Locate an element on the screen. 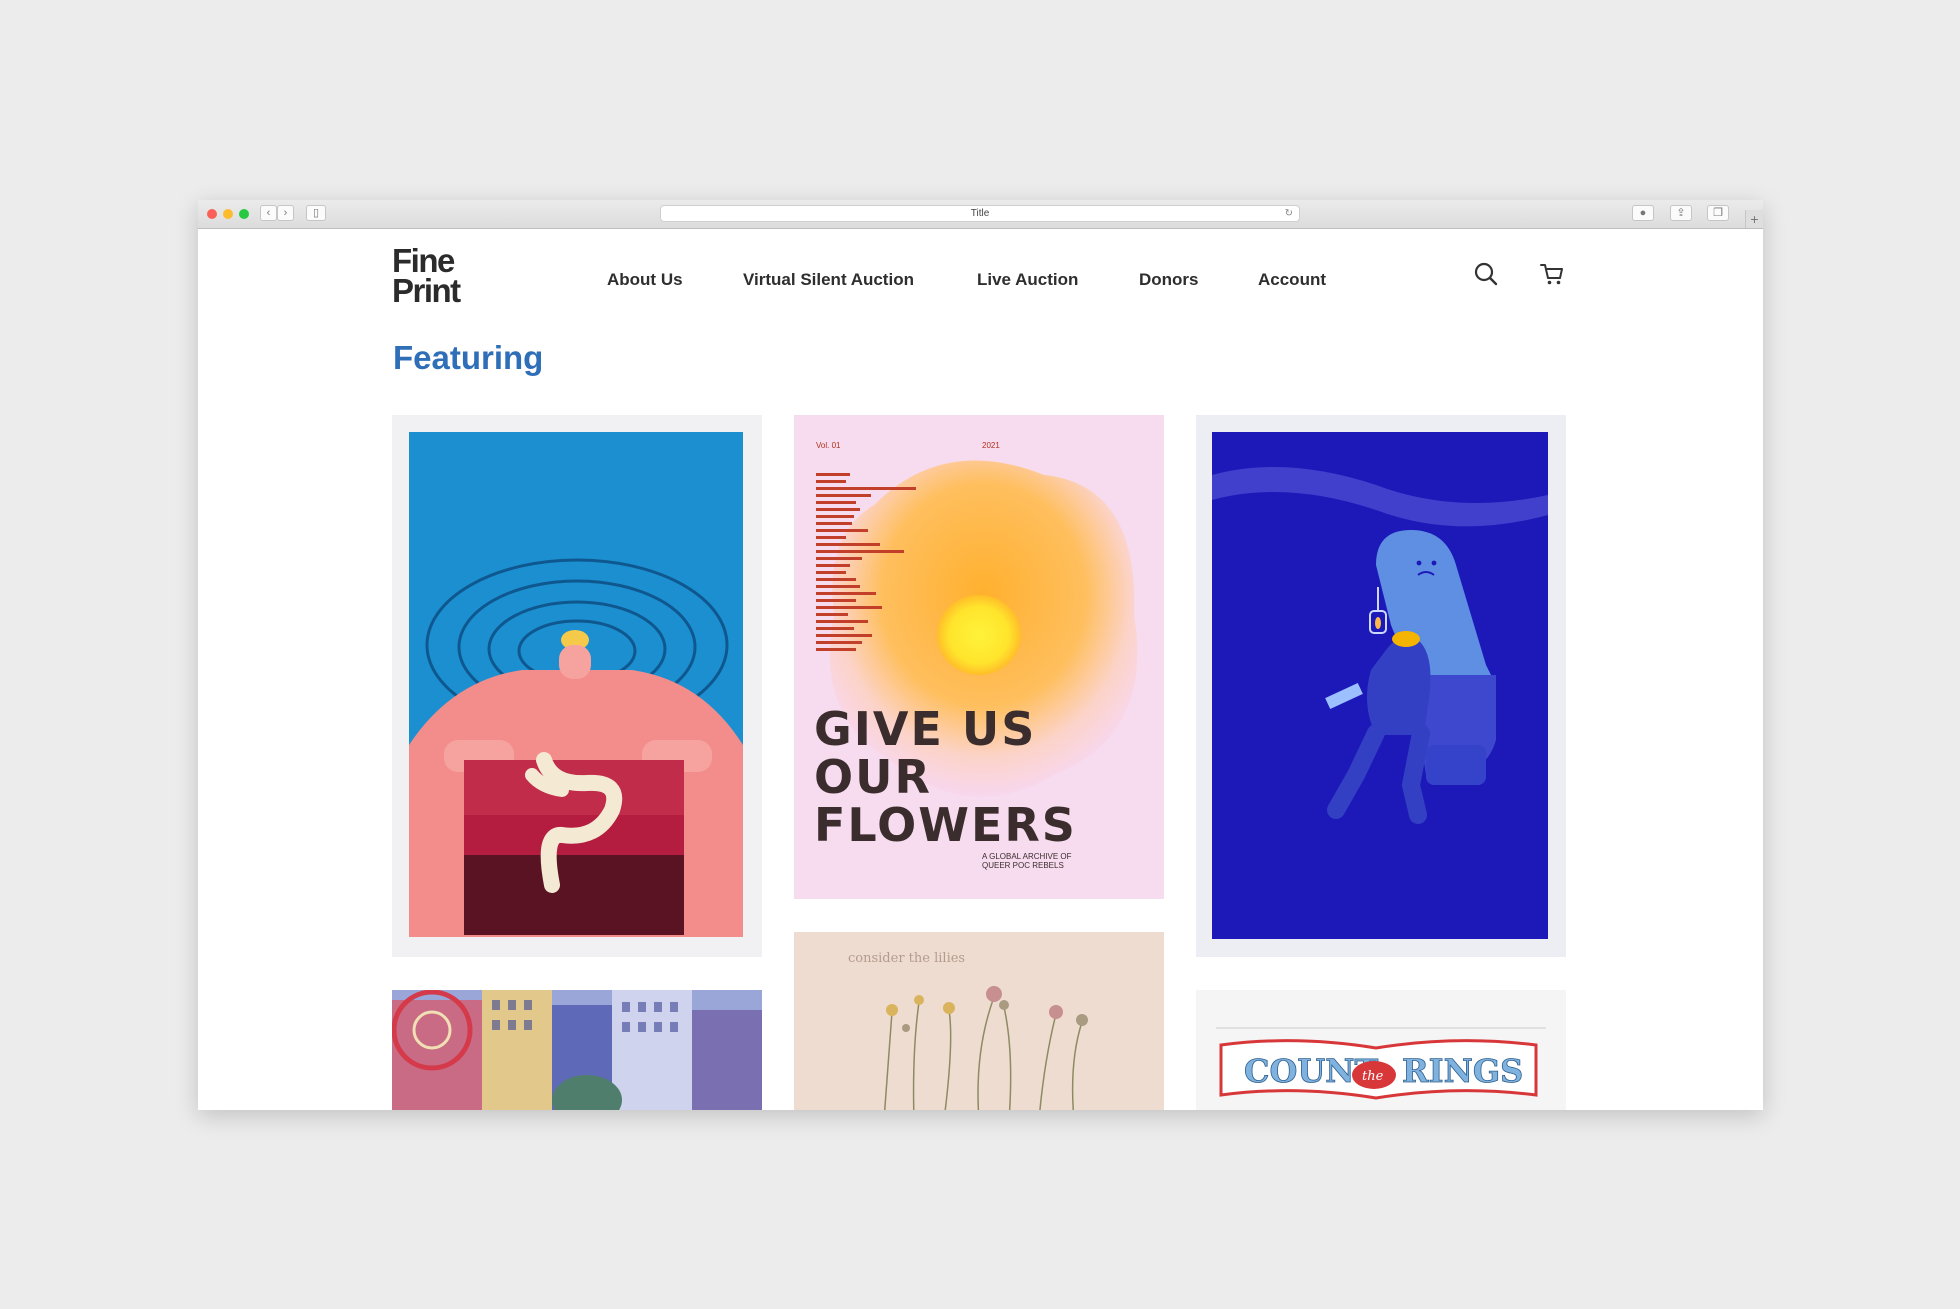 The width and height of the screenshot is (1960, 1309). close-window-button is located at coordinates (212, 214).